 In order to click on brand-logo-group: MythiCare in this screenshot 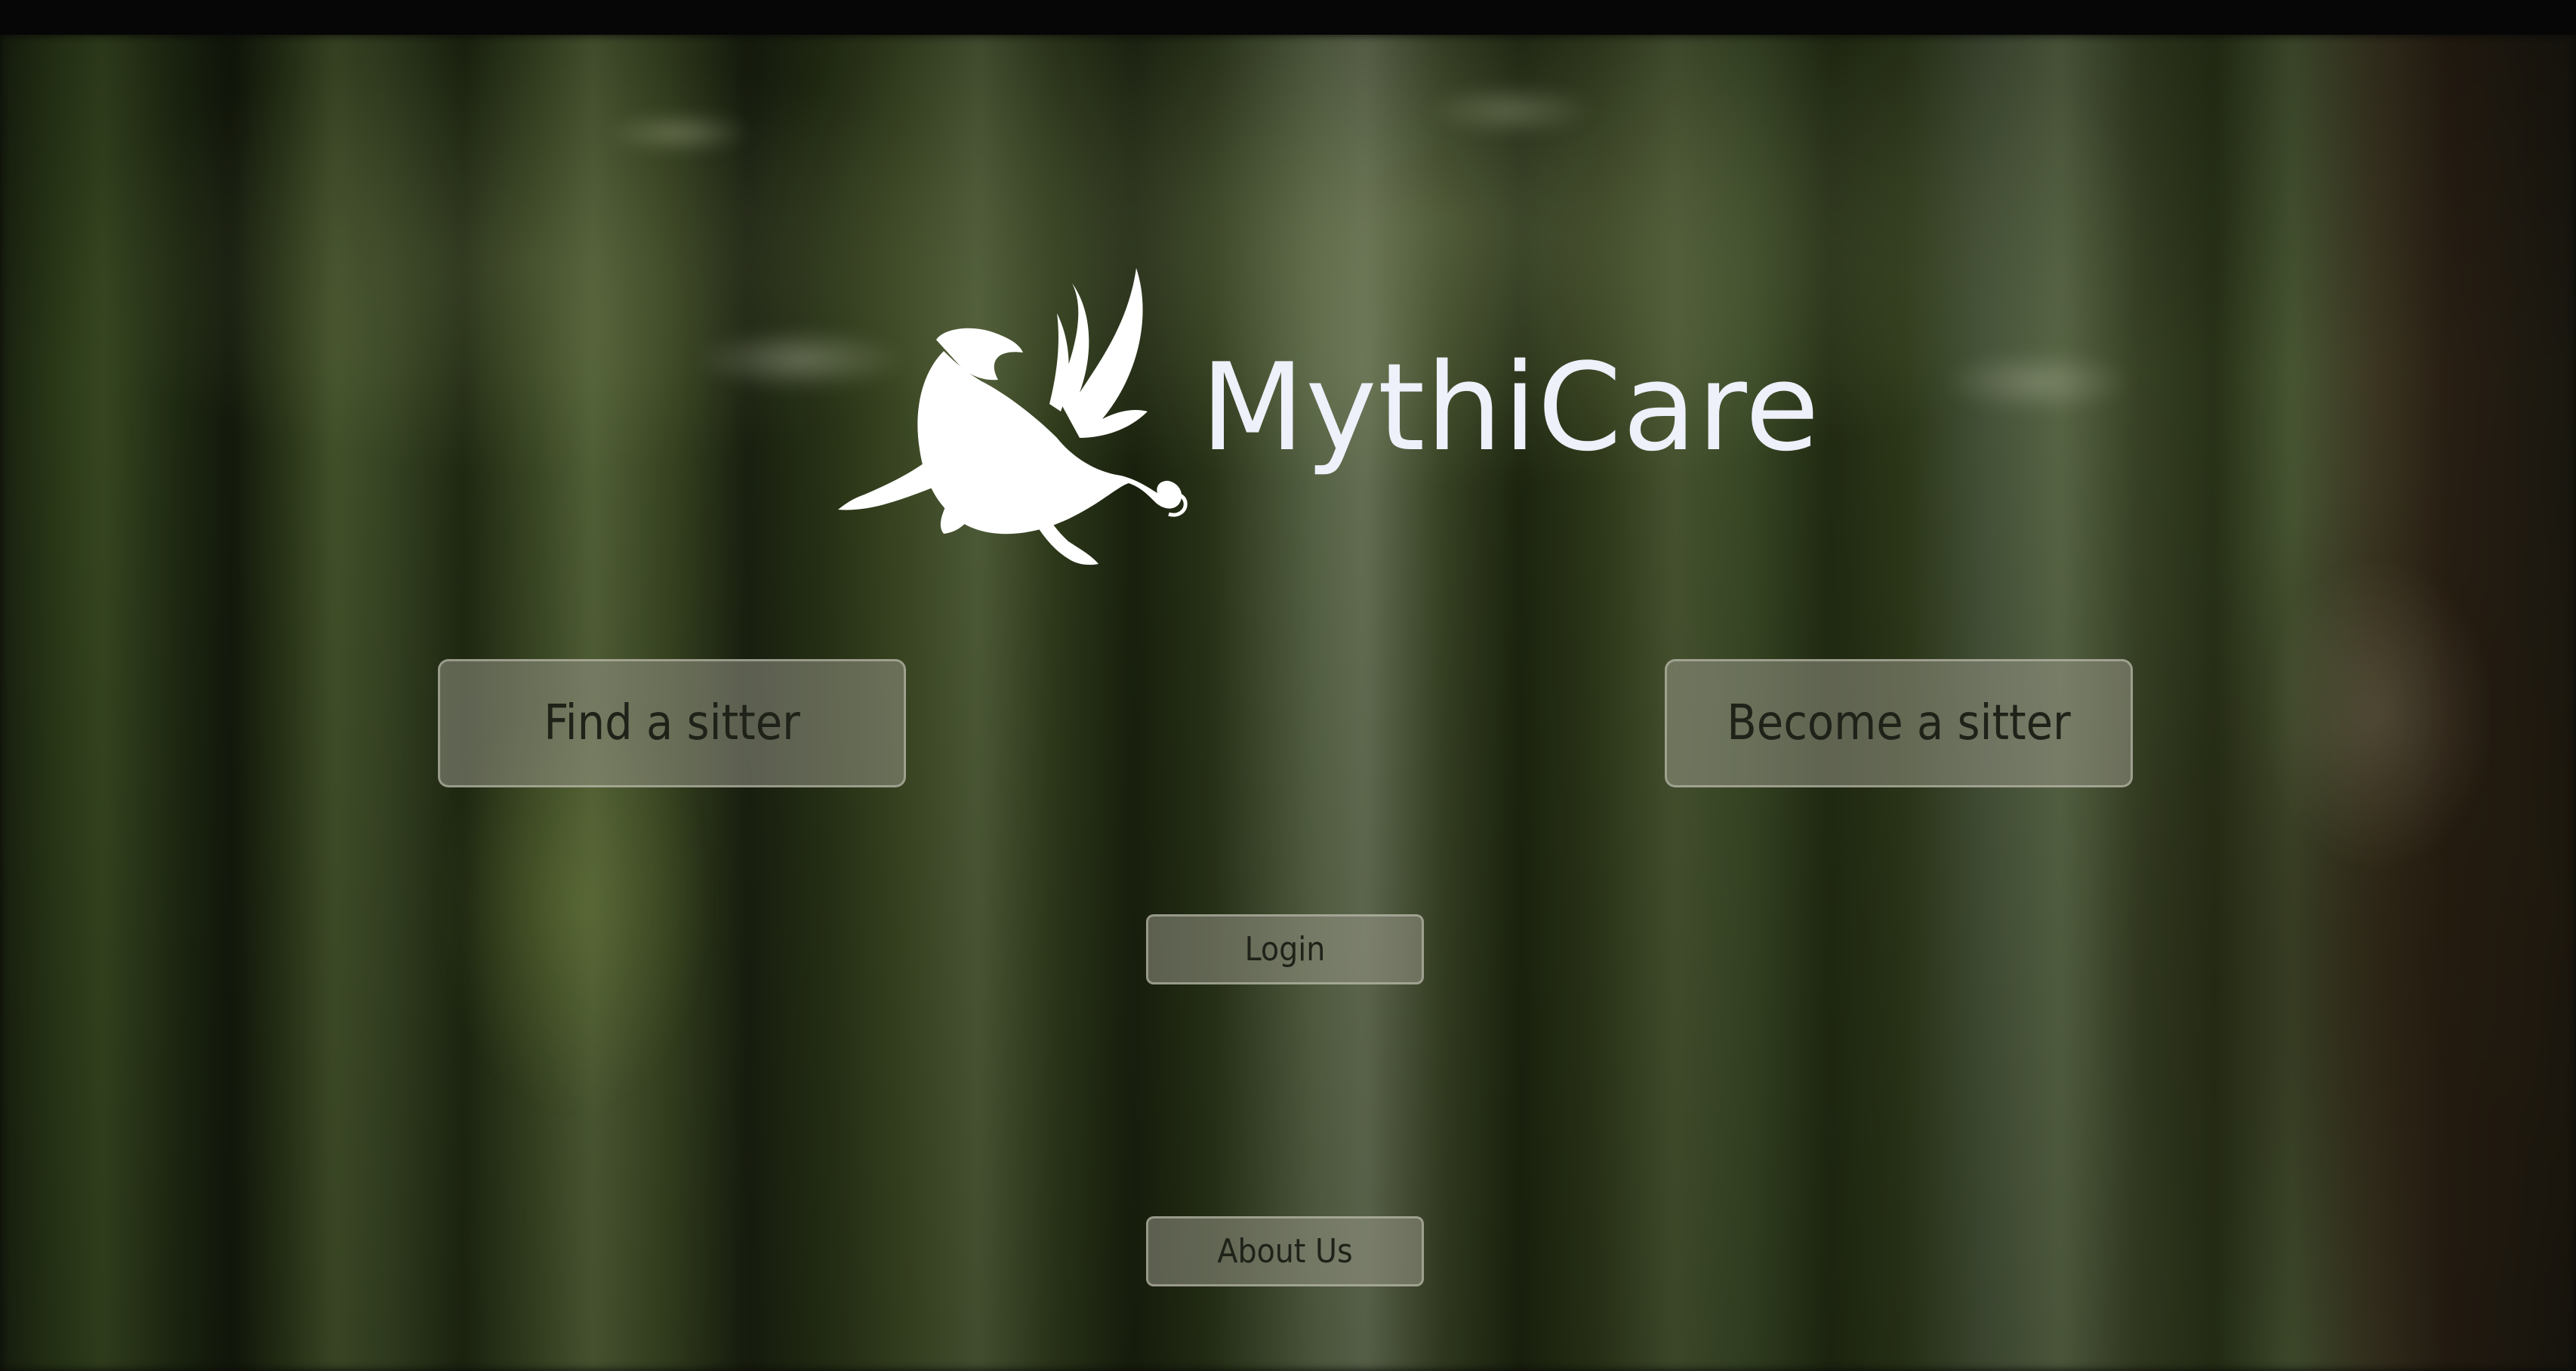, I will do `click(1321, 426)`.